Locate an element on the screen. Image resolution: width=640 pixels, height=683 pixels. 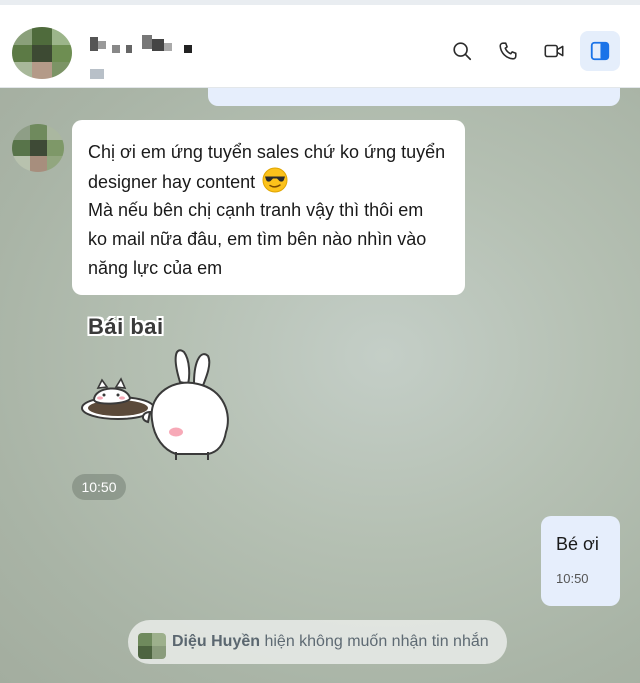
sidebar-panel-icon is located at coordinates (600, 51).